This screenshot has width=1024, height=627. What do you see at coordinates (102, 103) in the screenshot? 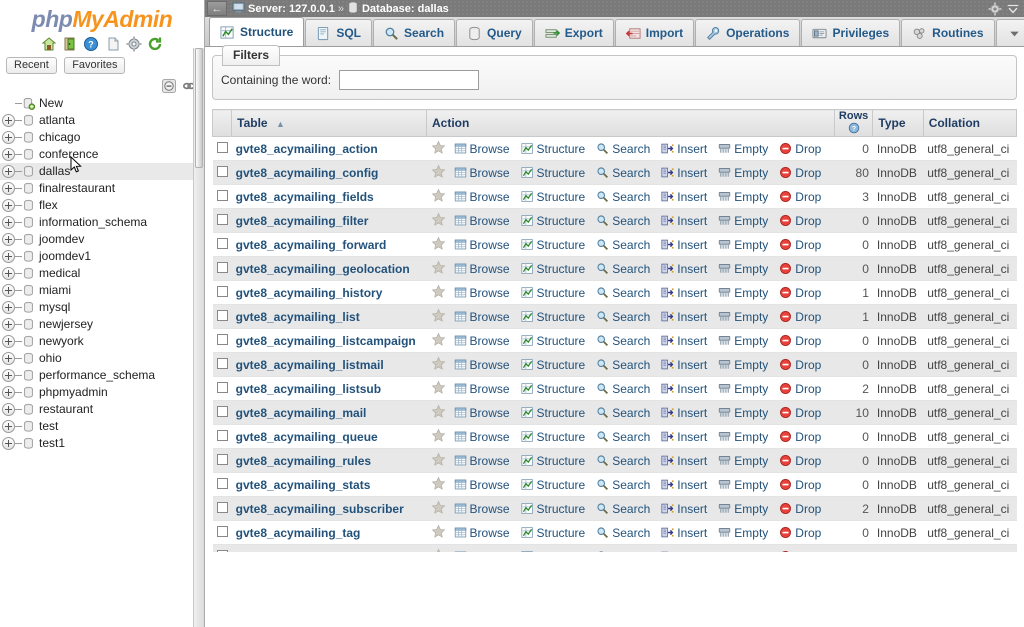
I see `tree-item-new: New` at bounding box center [102, 103].